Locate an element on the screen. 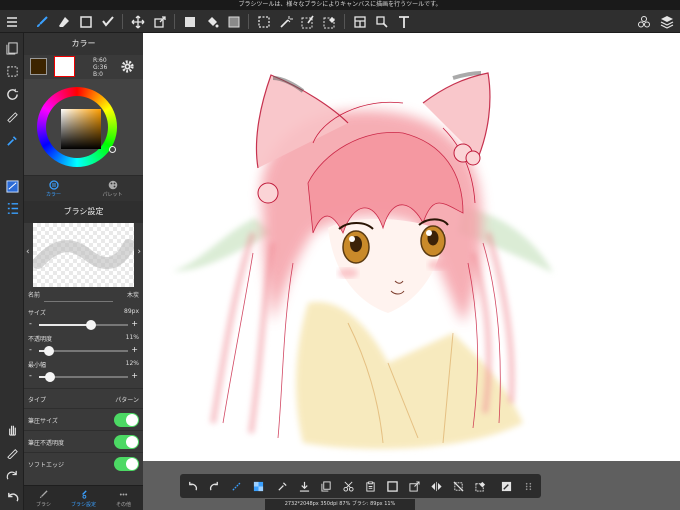 This screenshot has height=510, width=680. copy-icon is located at coordinates (326, 486).